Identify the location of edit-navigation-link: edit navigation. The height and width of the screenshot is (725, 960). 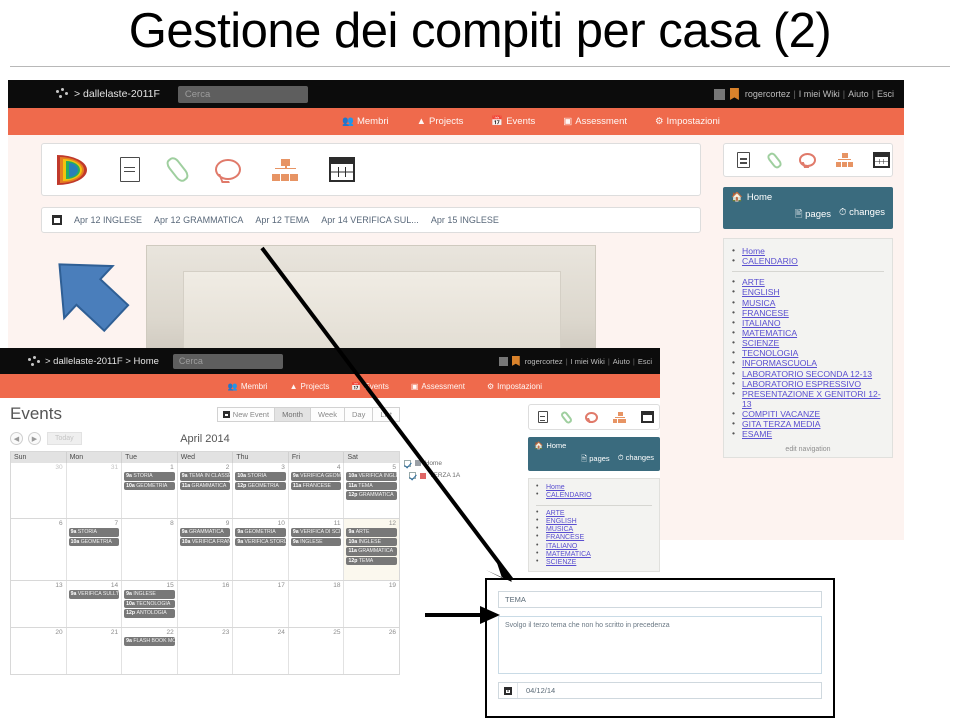
(808, 449).